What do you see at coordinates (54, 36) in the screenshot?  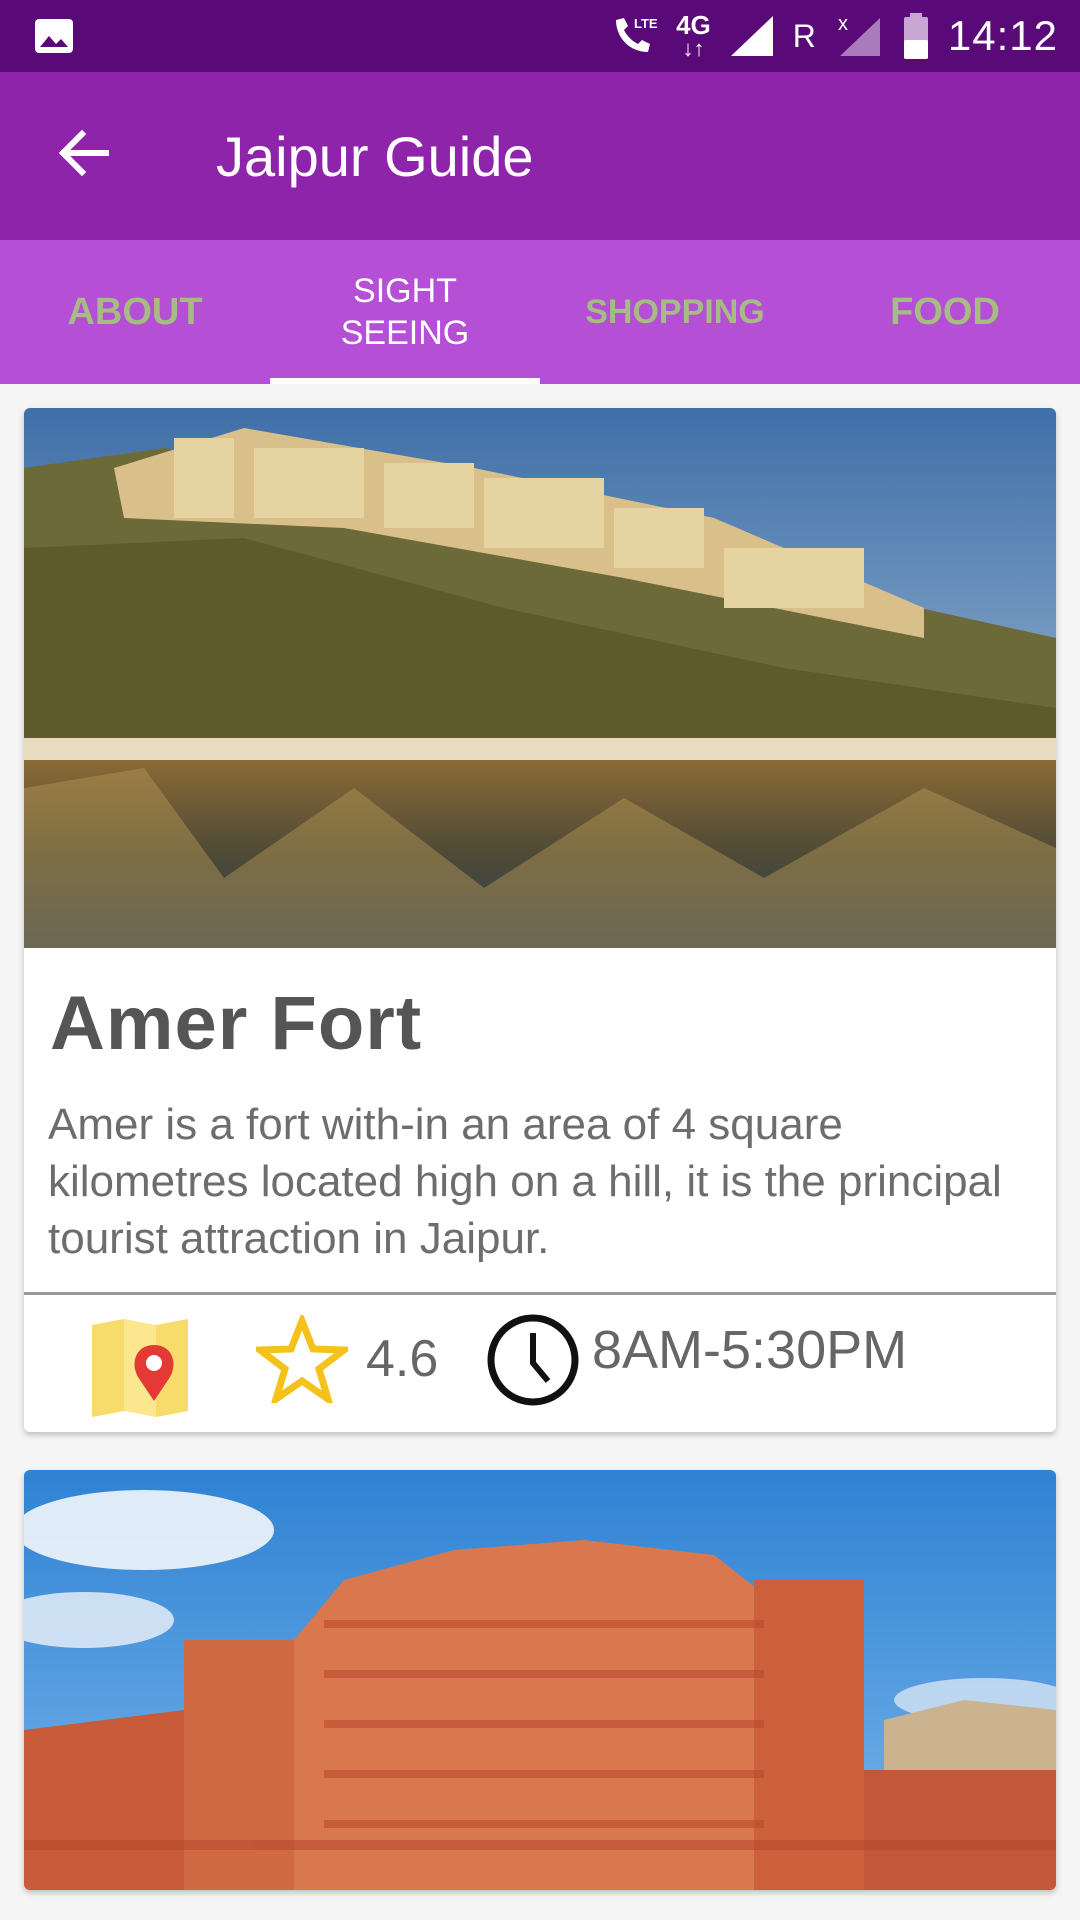 I see `gallery-notification-icon` at bounding box center [54, 36].